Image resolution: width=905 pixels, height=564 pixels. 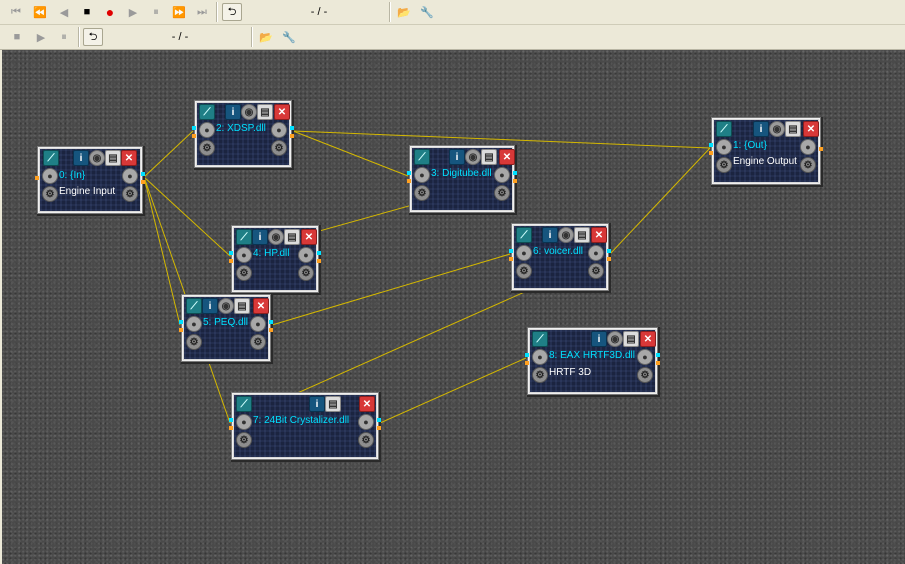 I want to click on skip-start-button: ⏮, so click(x=16, y=12).